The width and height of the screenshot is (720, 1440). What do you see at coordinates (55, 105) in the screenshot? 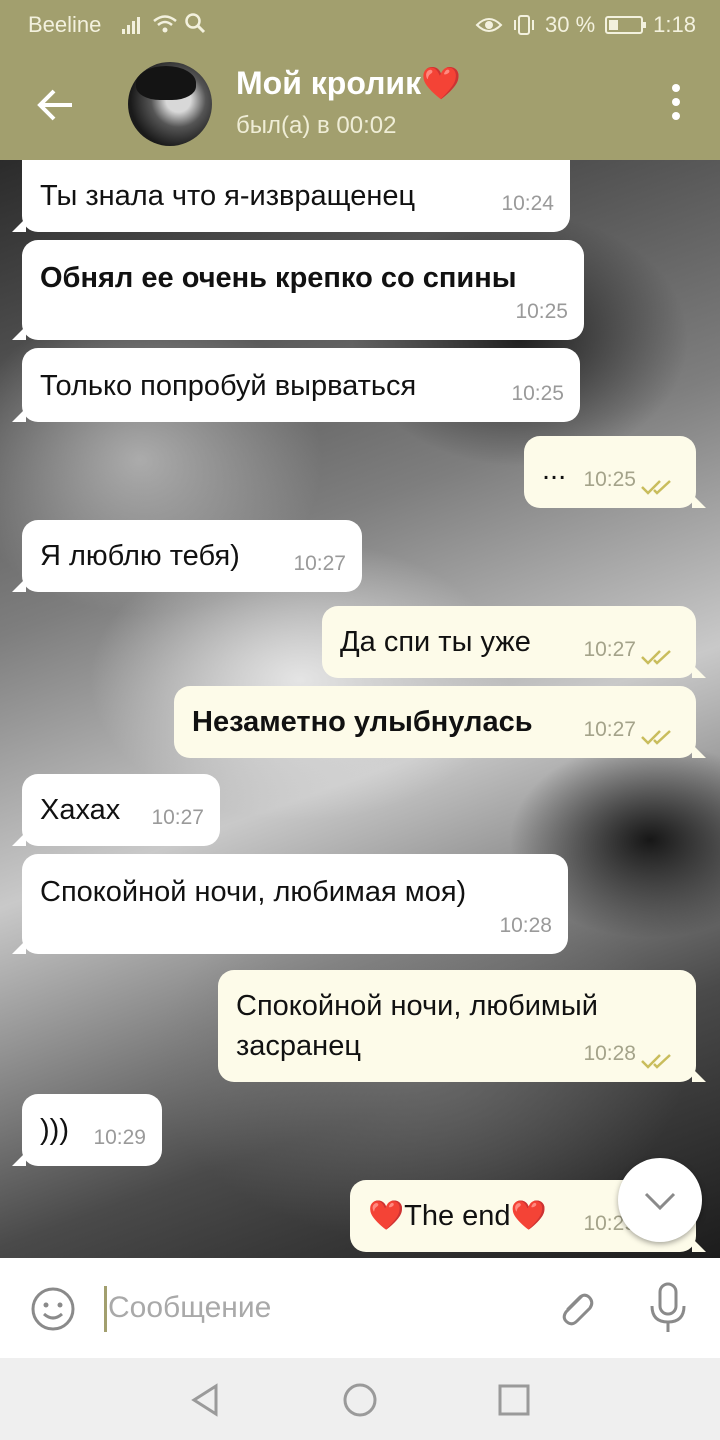
I see `arrow-left-icon` at bounding box center [55, 105].